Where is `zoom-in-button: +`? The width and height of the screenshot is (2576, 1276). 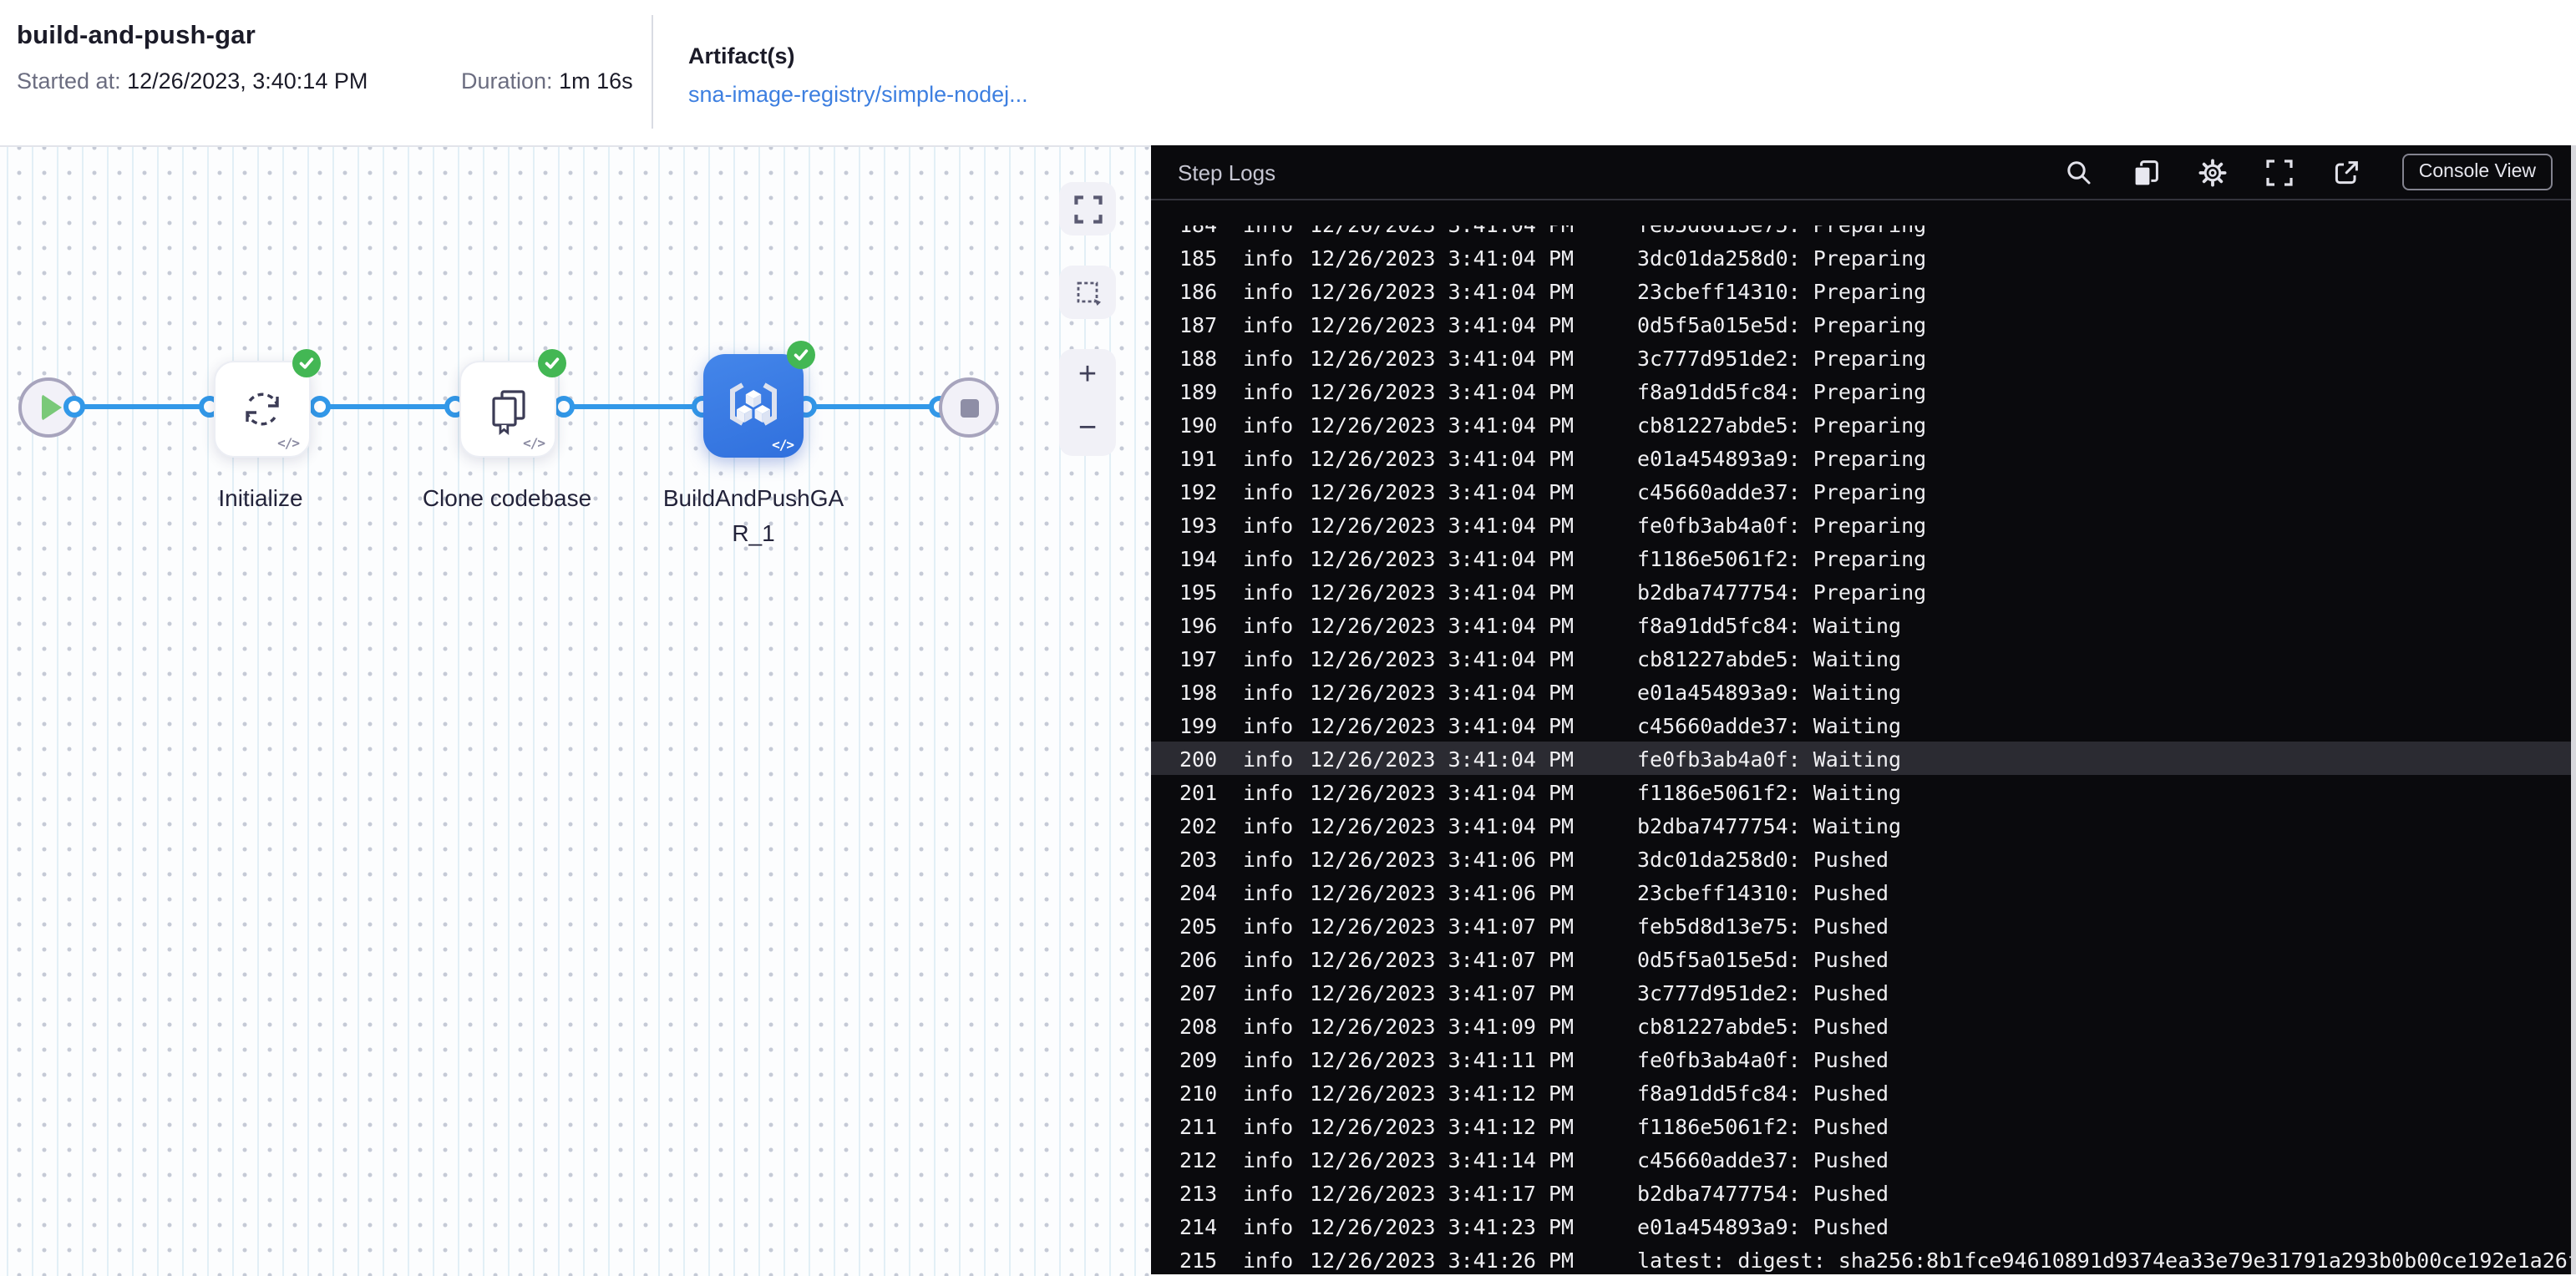 zoom-in-button: + is located at coordinates (1087, 376).